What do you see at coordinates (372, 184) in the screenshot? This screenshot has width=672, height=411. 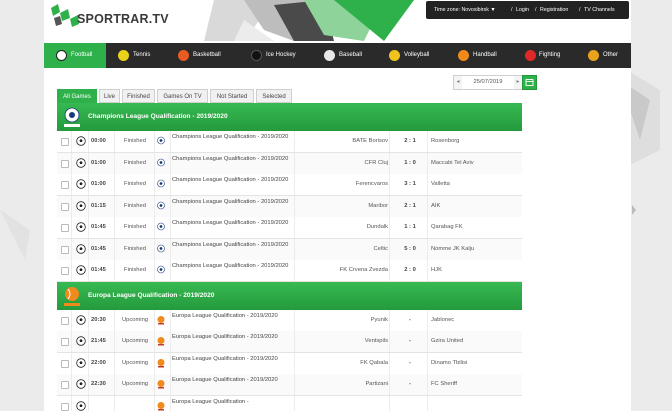 I see `home-team: Ferencvaros` at bounding box center [372, 184].